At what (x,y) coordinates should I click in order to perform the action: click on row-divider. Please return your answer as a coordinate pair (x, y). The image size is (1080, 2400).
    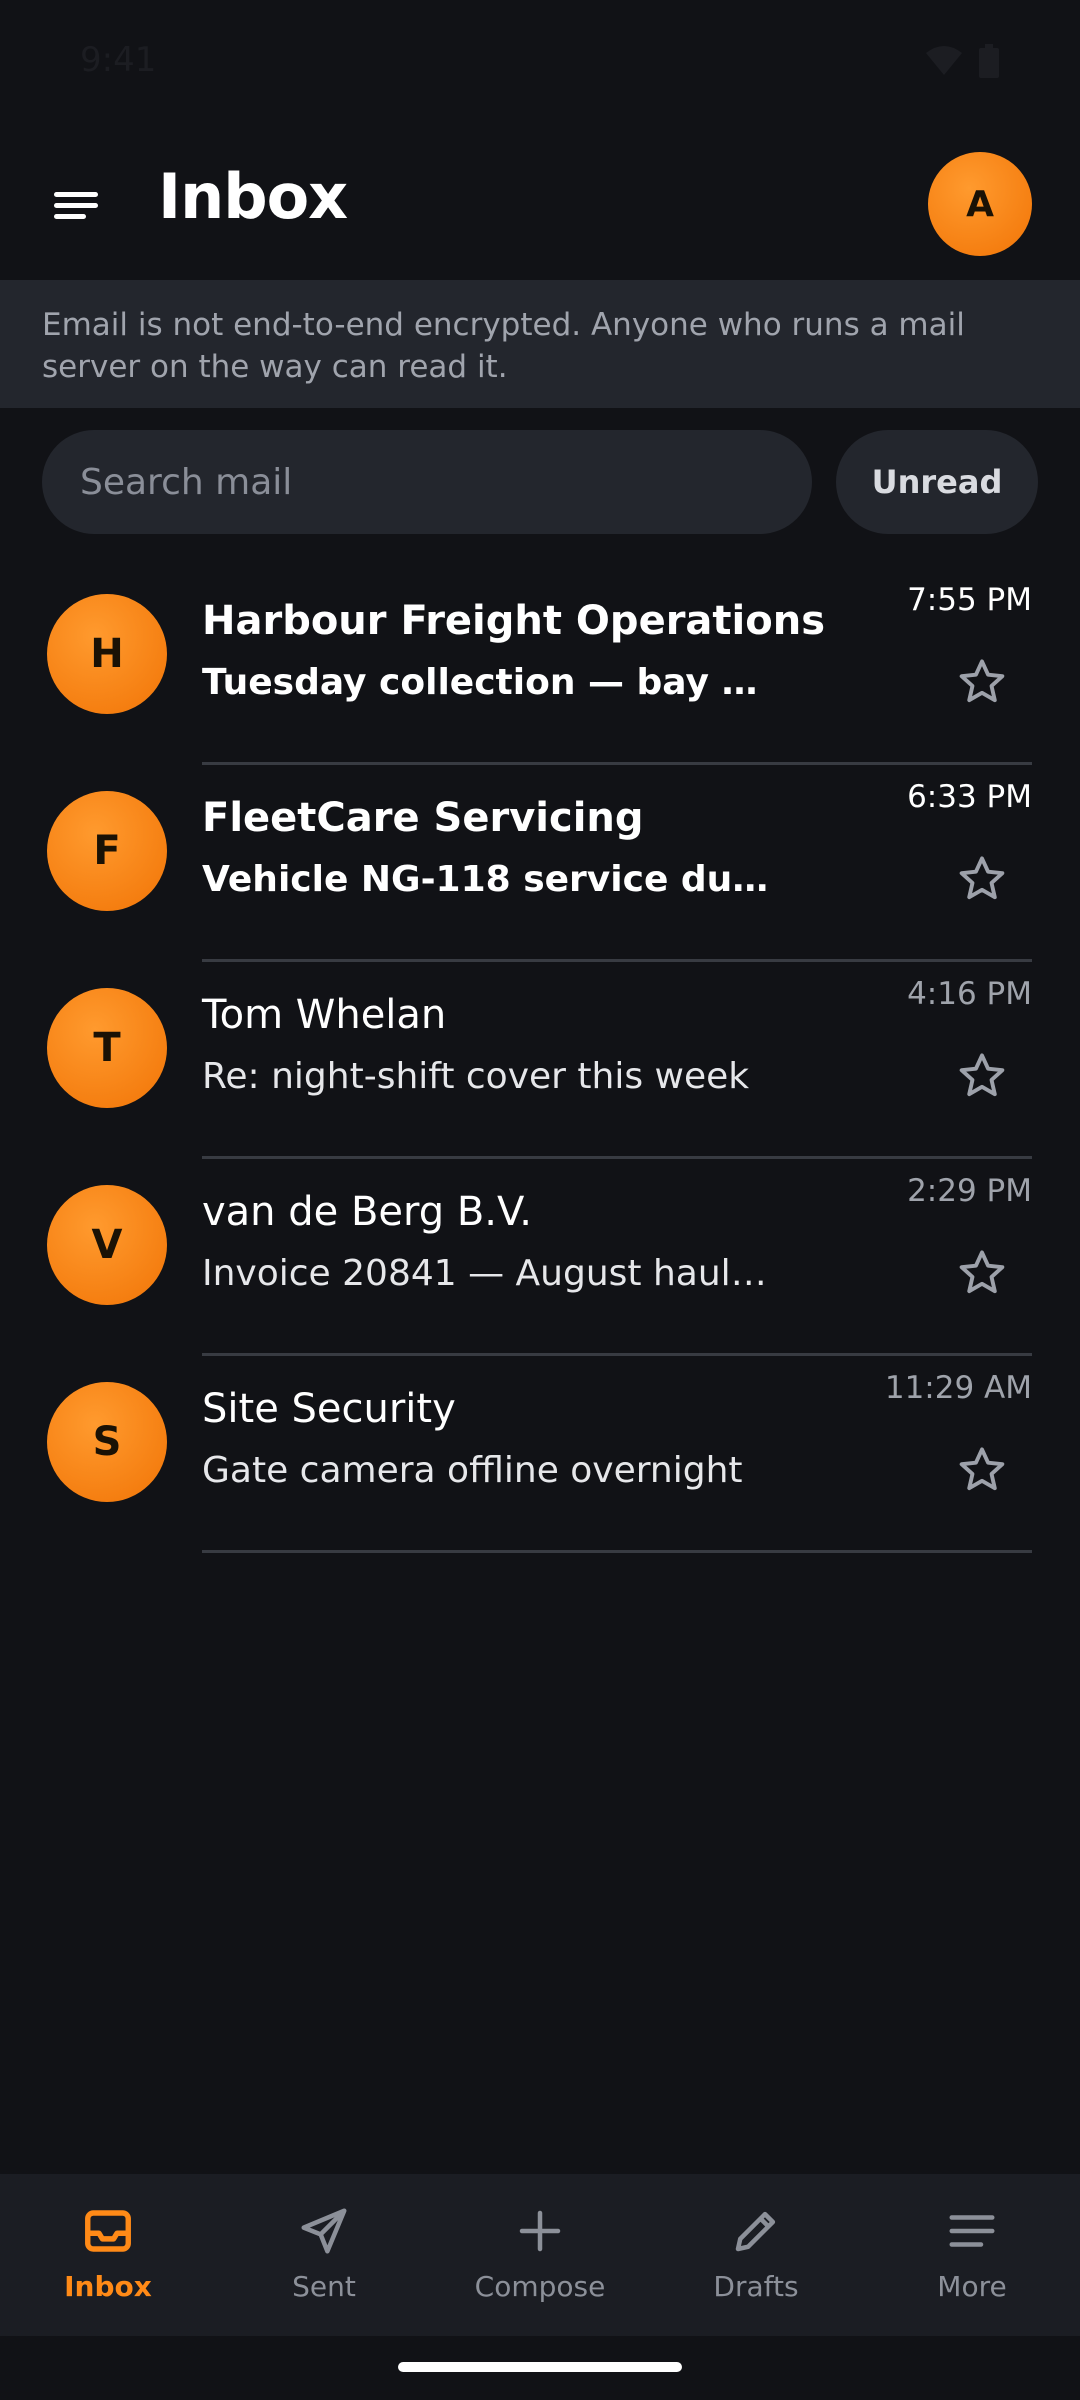
    Looking at the image, I should click on (617, 1551).